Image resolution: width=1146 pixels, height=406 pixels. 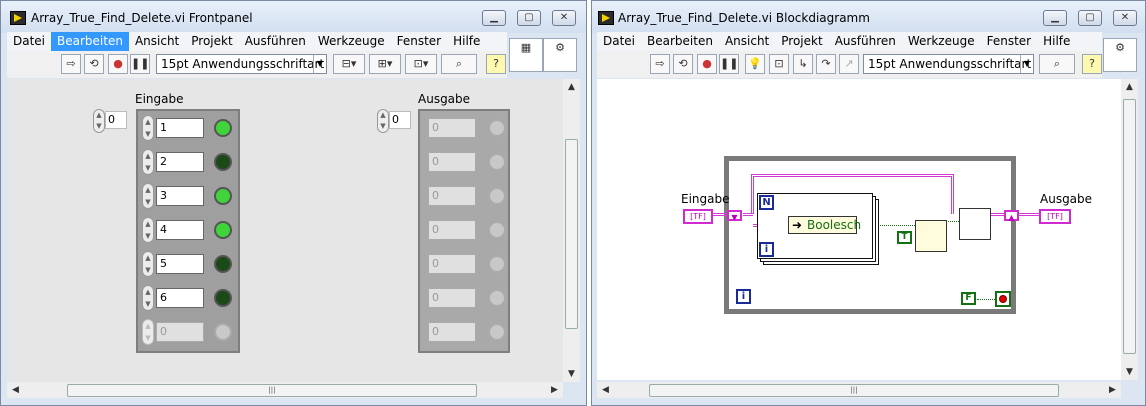 What do you see at coordinates (755, 64) in the screenshot?
I see `highlight-execution-icon: 💡` at bounding box center [755, 64].